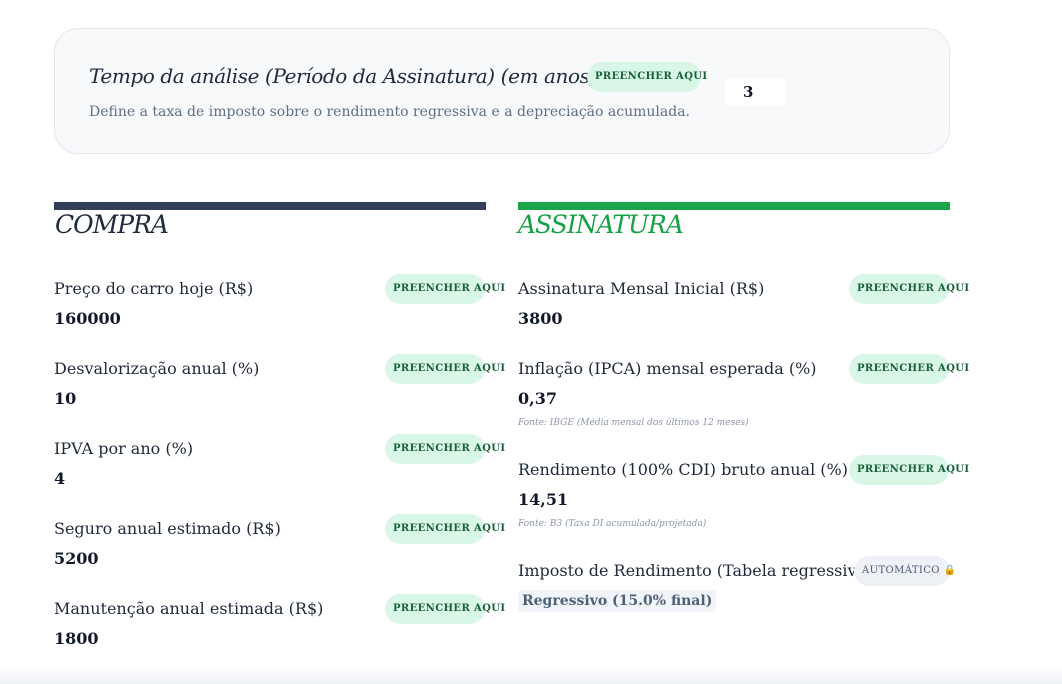 The image size is (1062, 684). I want to click on assinatura-fill-badge-monthly-fee: PREENCHER AQUI, so click(909, 289).